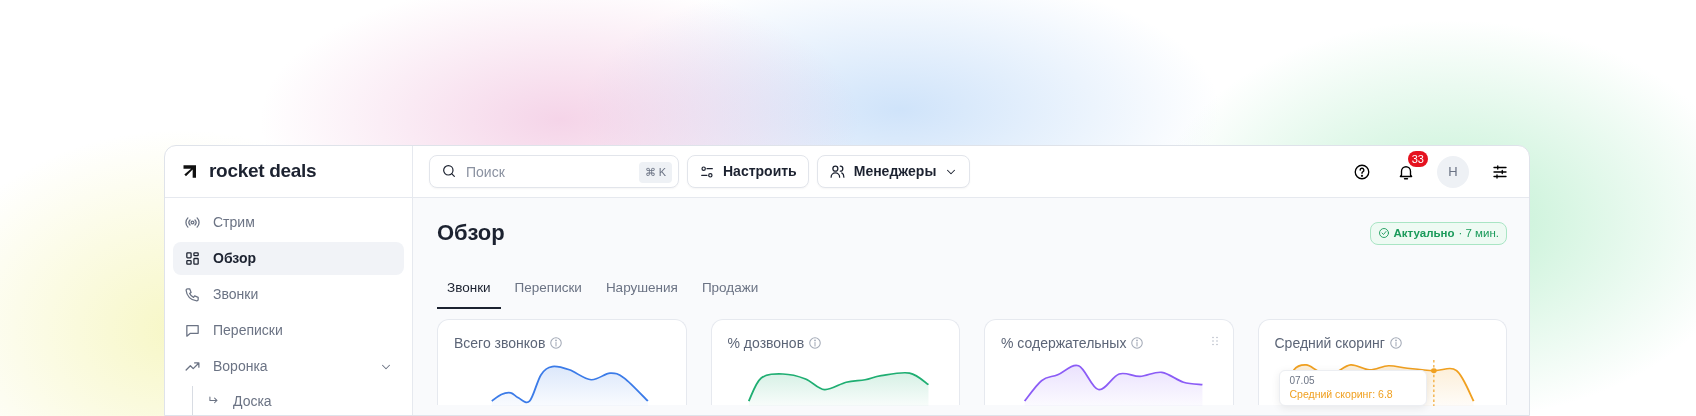 Image resolution: width=1696 pixels, height=416 pixels. Describe the element at coordinates (500, 343) in the screenshot. I see `card-title: Всего звонков` at that location.